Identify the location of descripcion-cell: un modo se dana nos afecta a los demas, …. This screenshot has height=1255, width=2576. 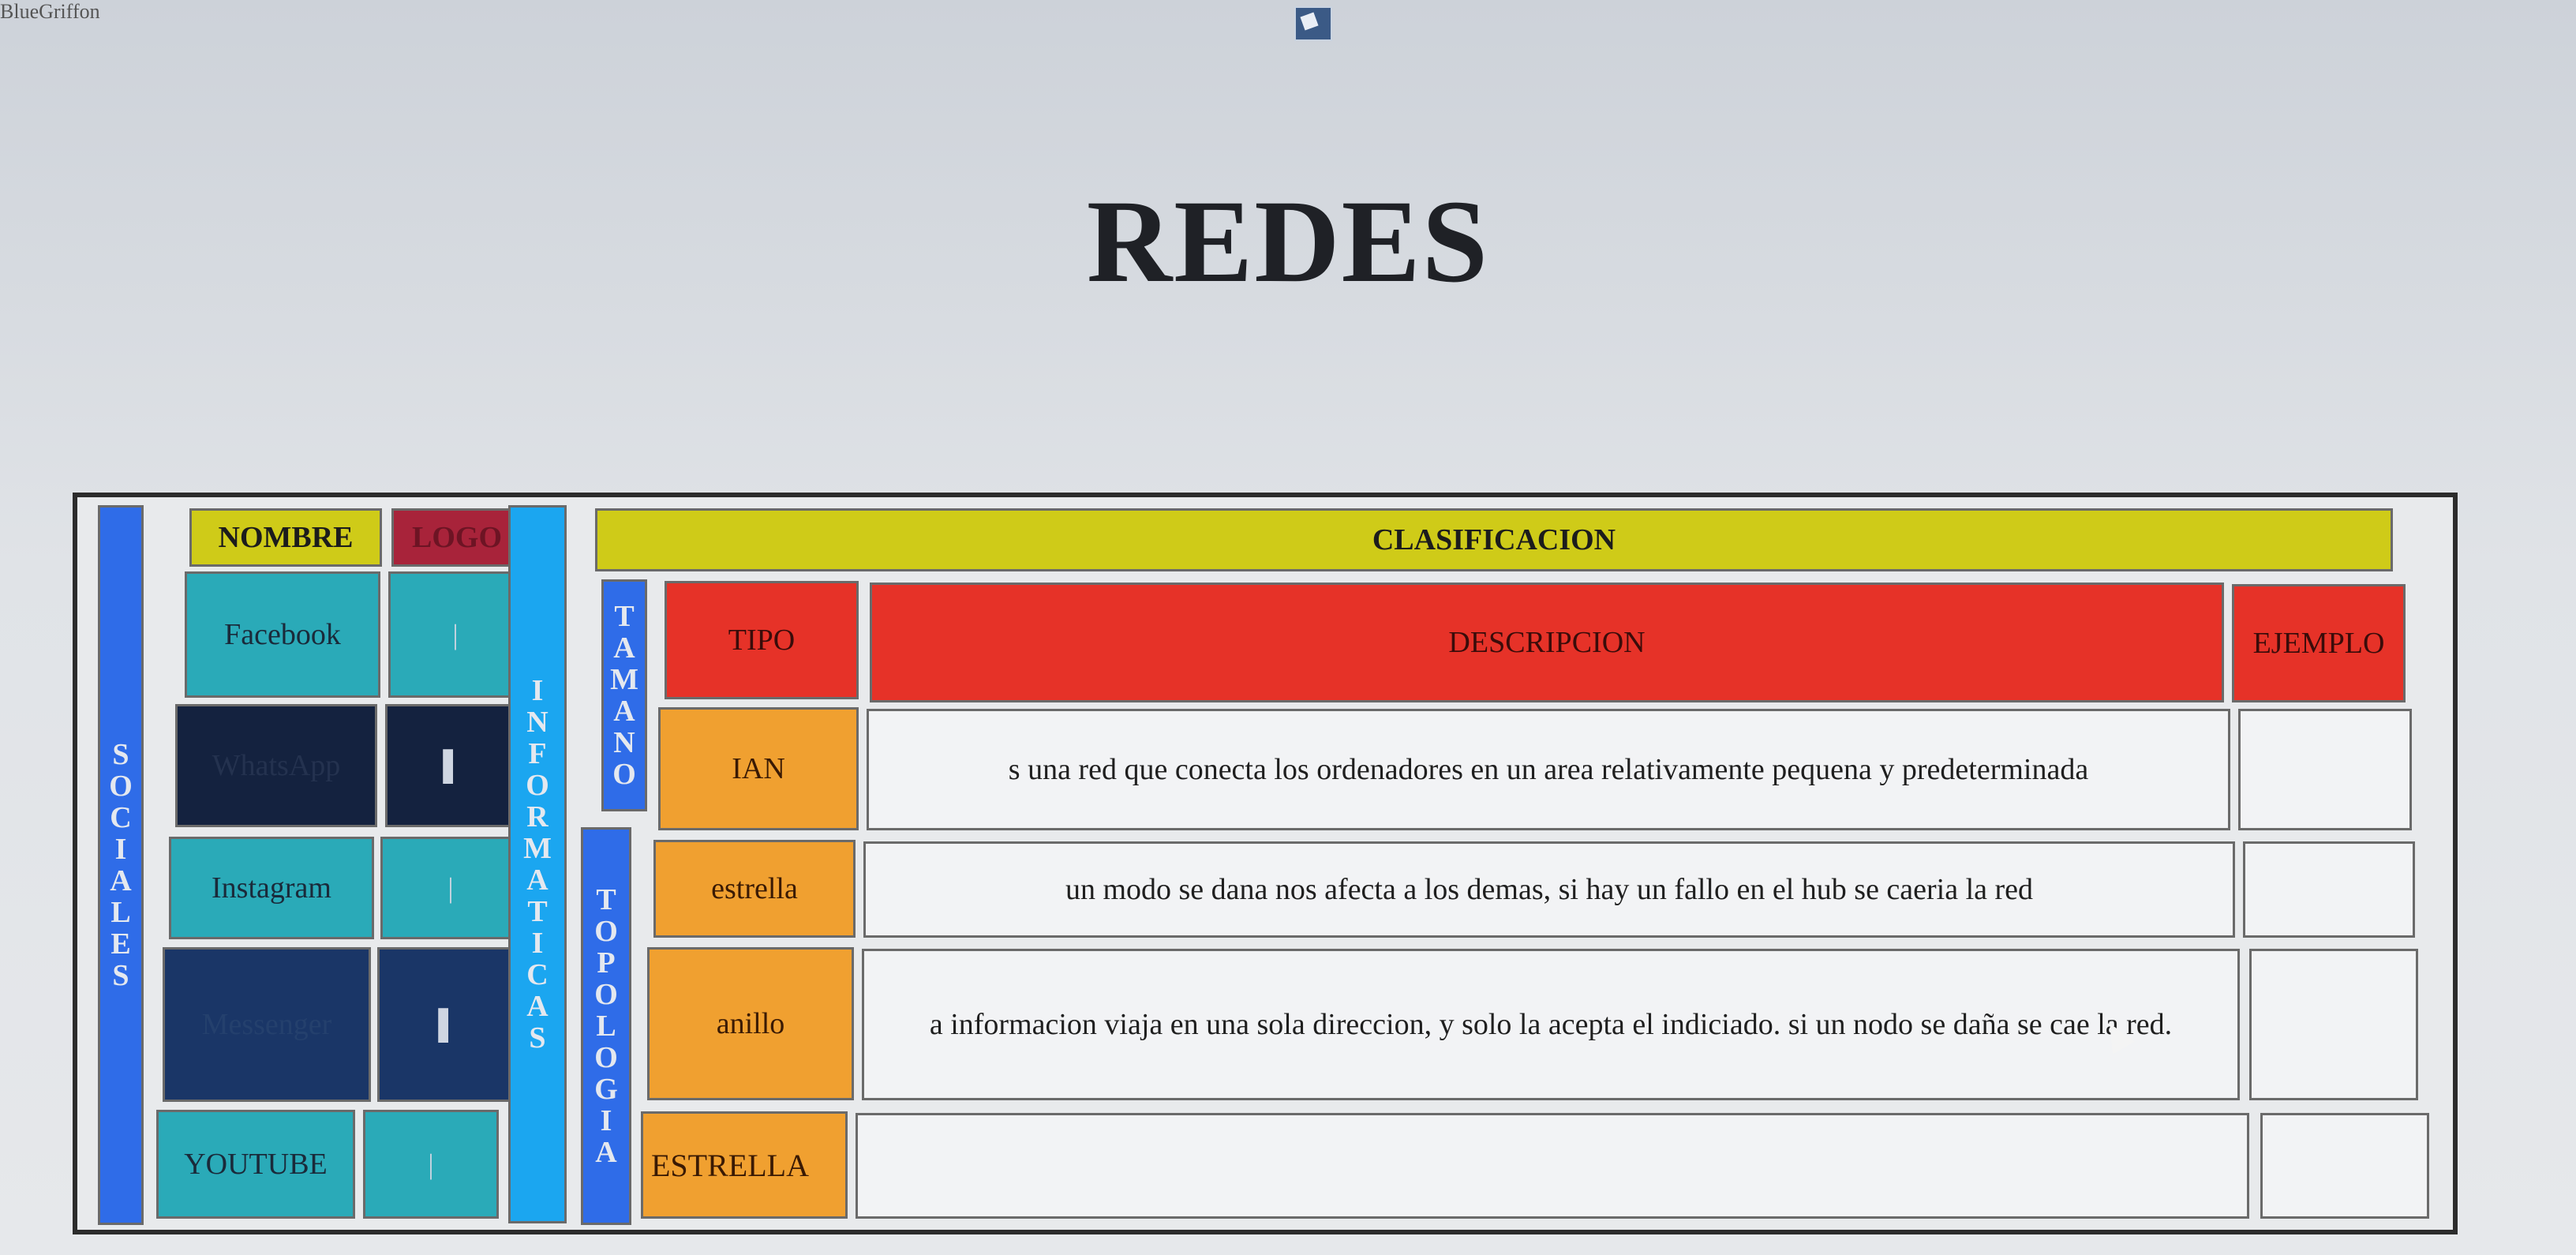
(1549, 889).